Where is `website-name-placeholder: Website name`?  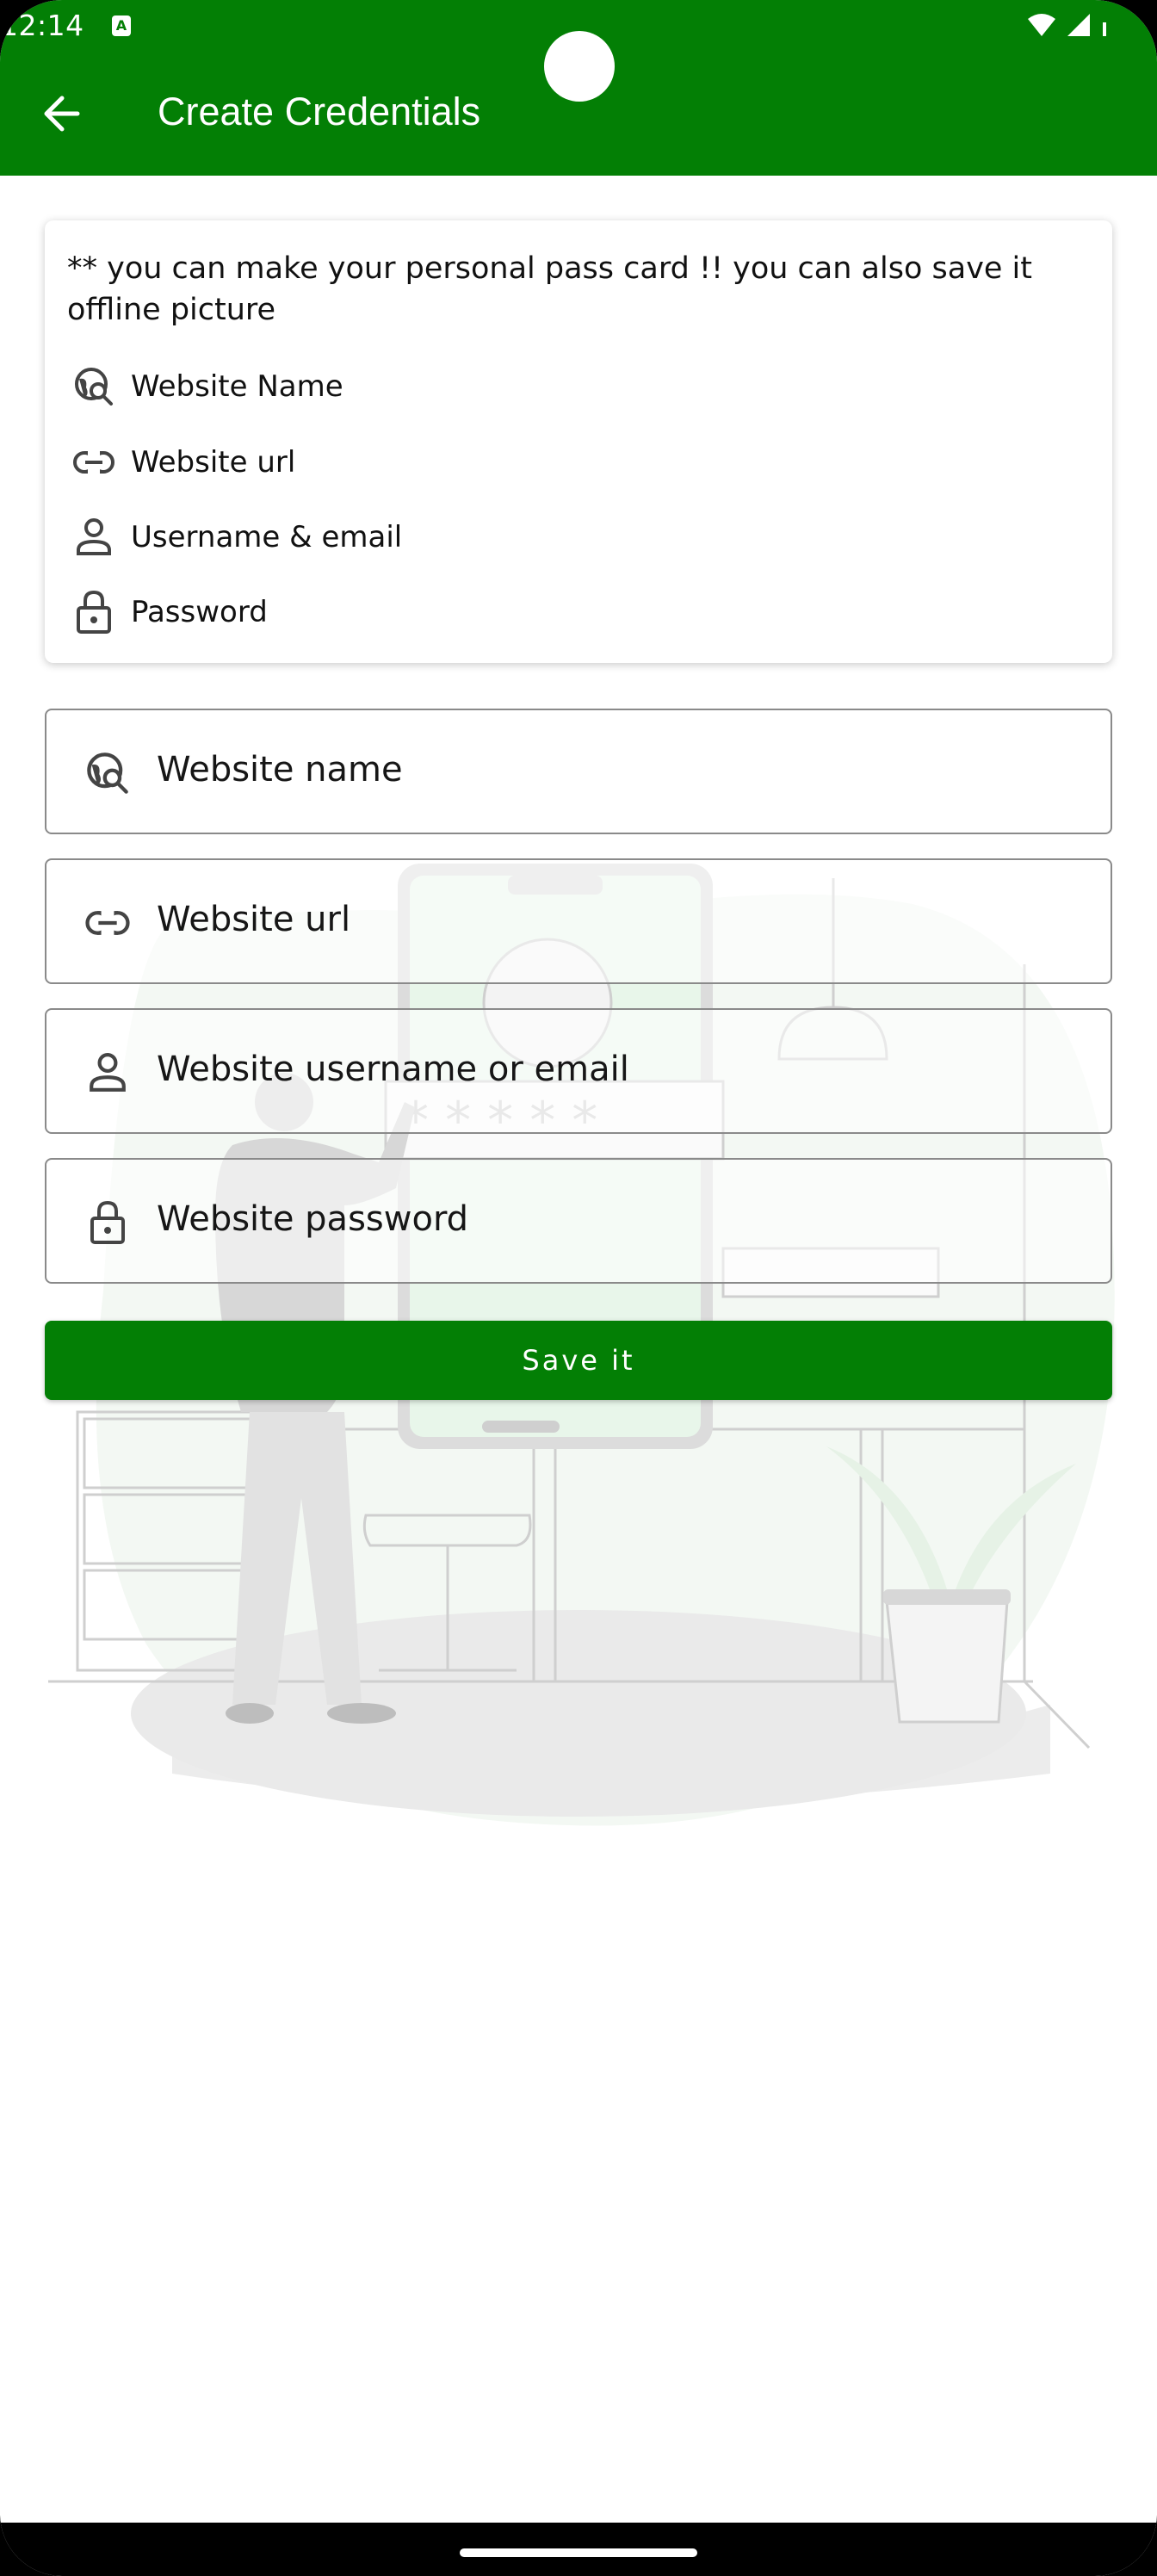 website-name-placeholder: Website name is located at coordinates (280, 770).